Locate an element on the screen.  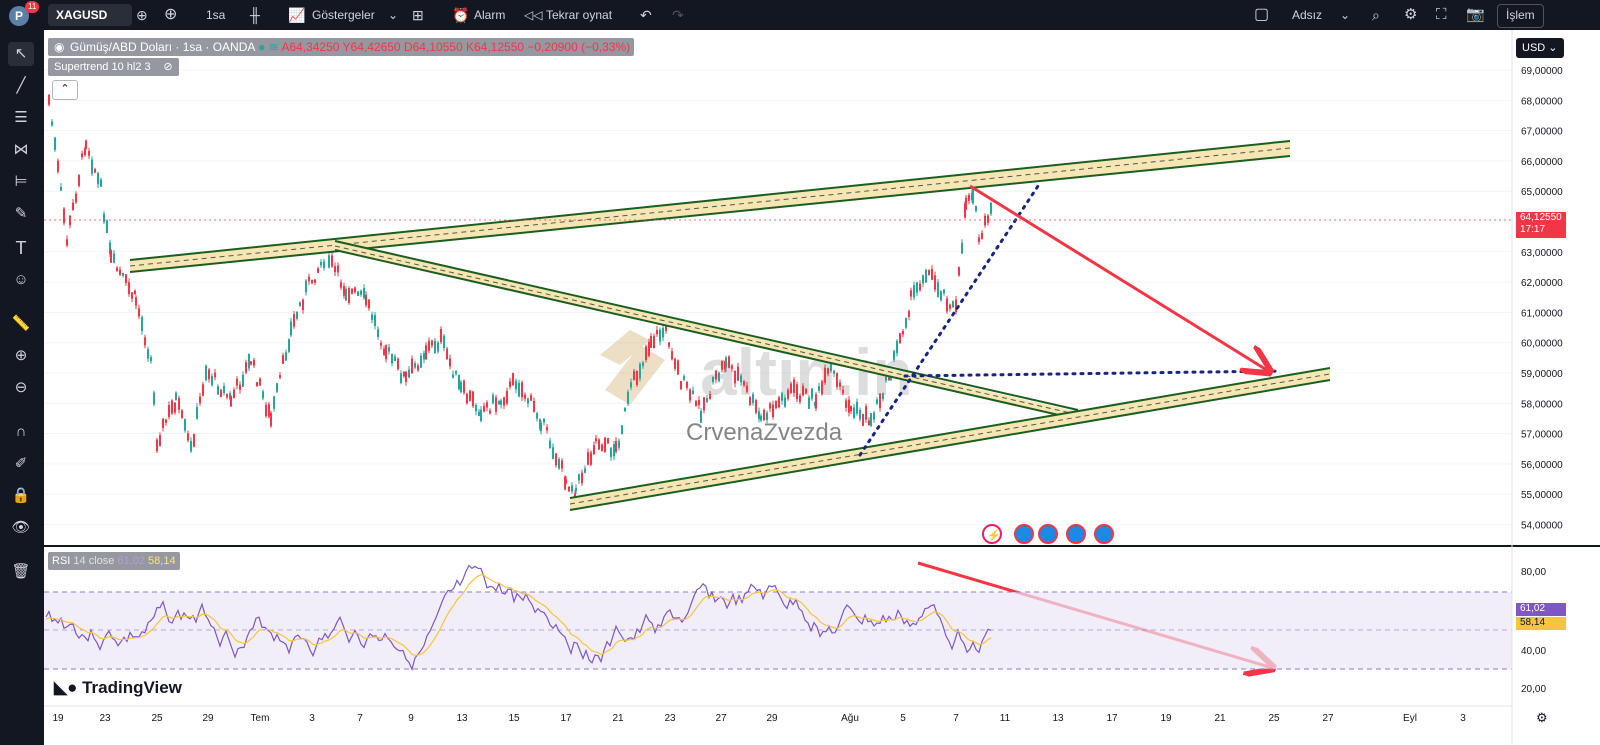
dotted-trendline is located at coordinates (950, 319).